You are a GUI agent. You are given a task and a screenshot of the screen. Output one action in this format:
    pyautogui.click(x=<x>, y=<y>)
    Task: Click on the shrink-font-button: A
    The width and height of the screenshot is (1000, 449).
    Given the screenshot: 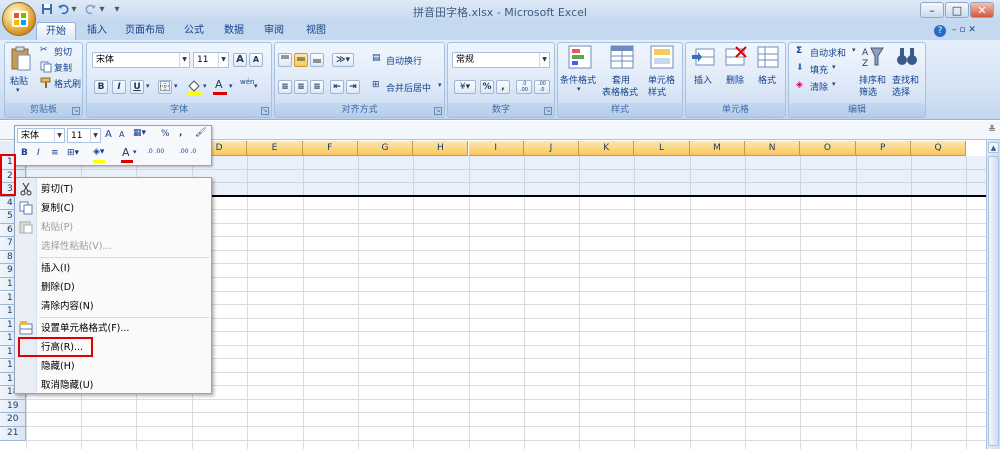 What is the action you would take?
    pyautogui.click(x=256, y=60)
    